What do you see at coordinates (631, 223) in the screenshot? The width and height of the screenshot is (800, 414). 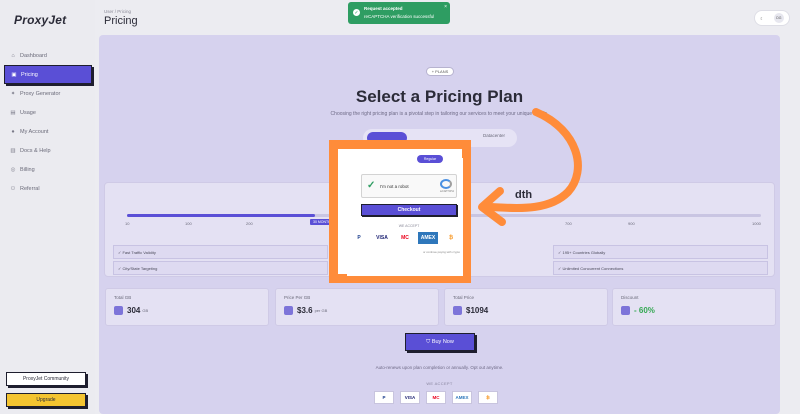 I see `slider-tick: 900` at bounding box center [631, 223].